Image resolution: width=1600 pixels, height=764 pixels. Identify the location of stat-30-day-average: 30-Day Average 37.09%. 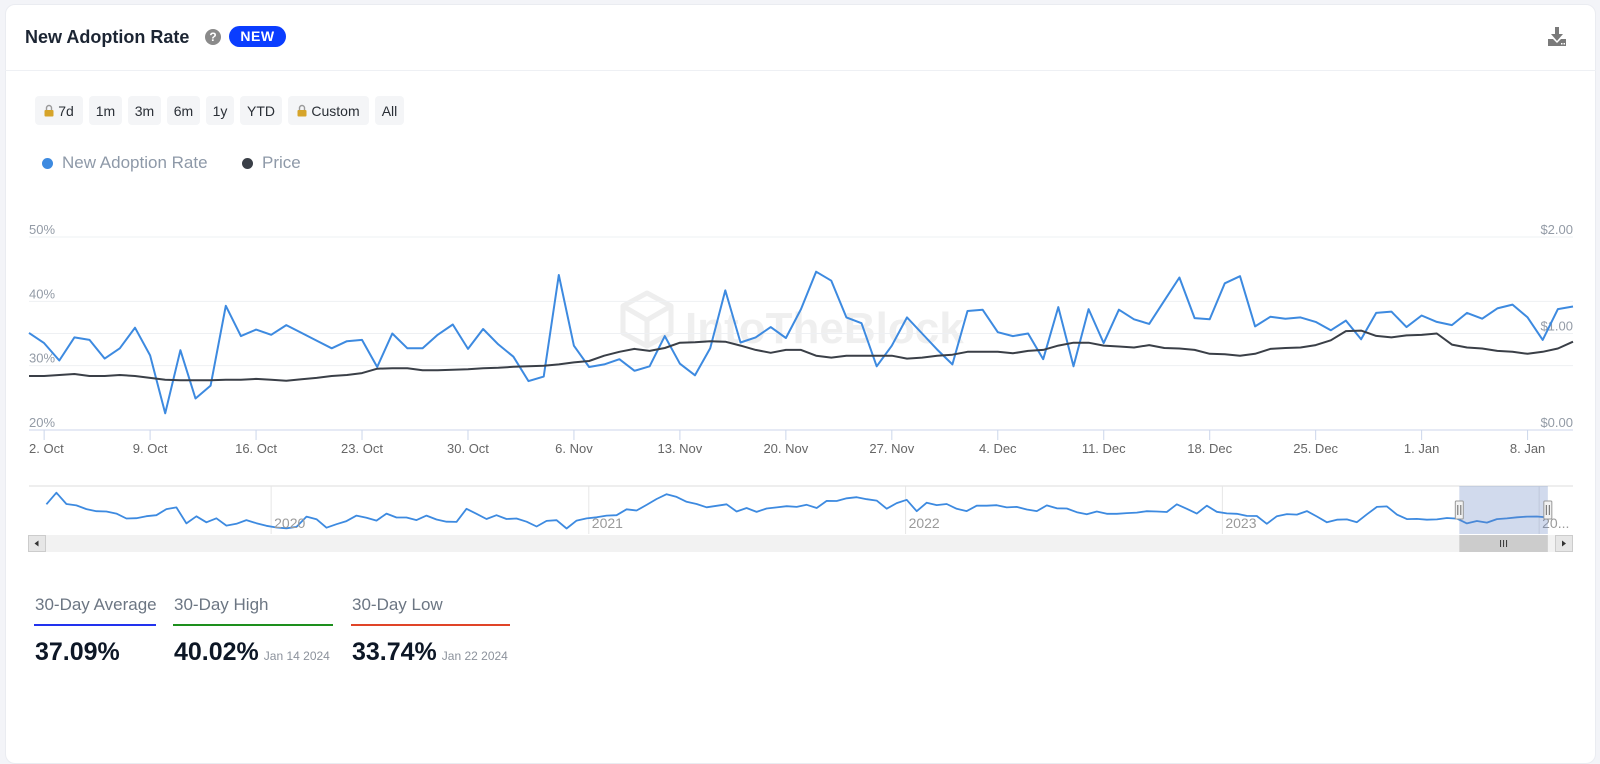
(95, 630).